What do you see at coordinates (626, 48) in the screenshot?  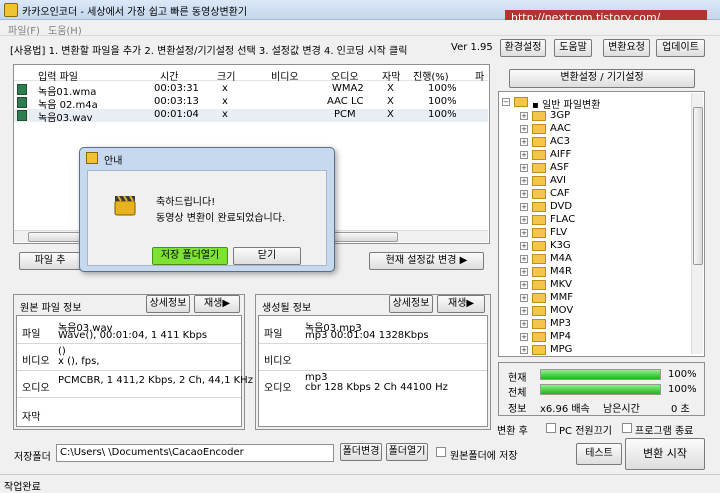 I see `request-button: 변환요청` at bounding box center [626, 48].